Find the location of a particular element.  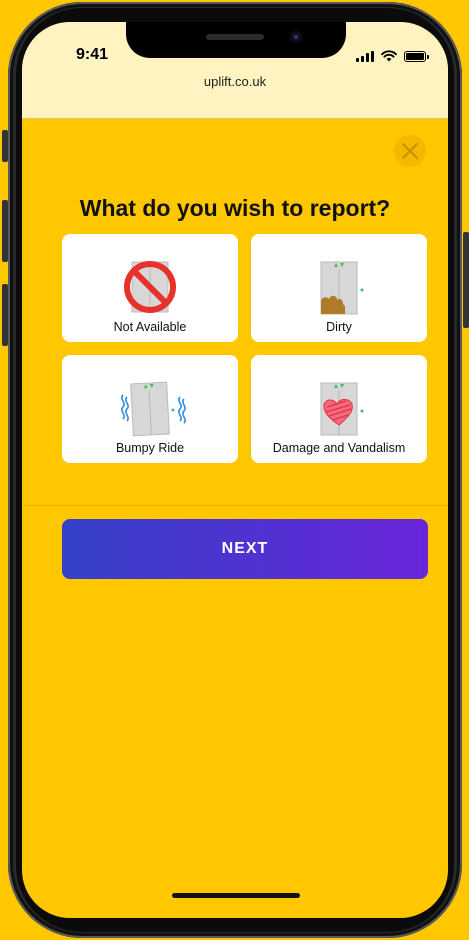

speaker is located at coordinates (235, 37).